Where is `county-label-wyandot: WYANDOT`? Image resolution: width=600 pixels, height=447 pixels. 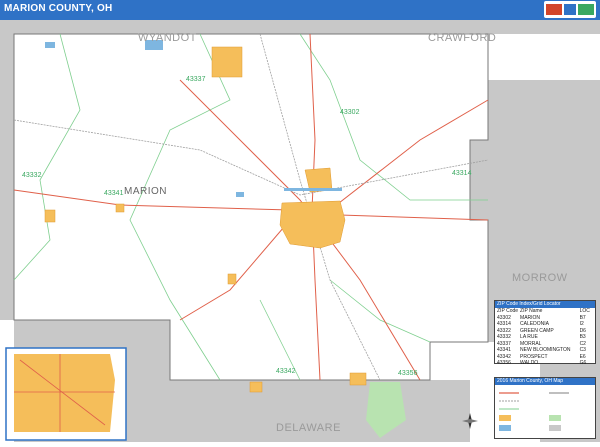 county-label-wyandot: WYANDOT is located at coordinates (167, 38).